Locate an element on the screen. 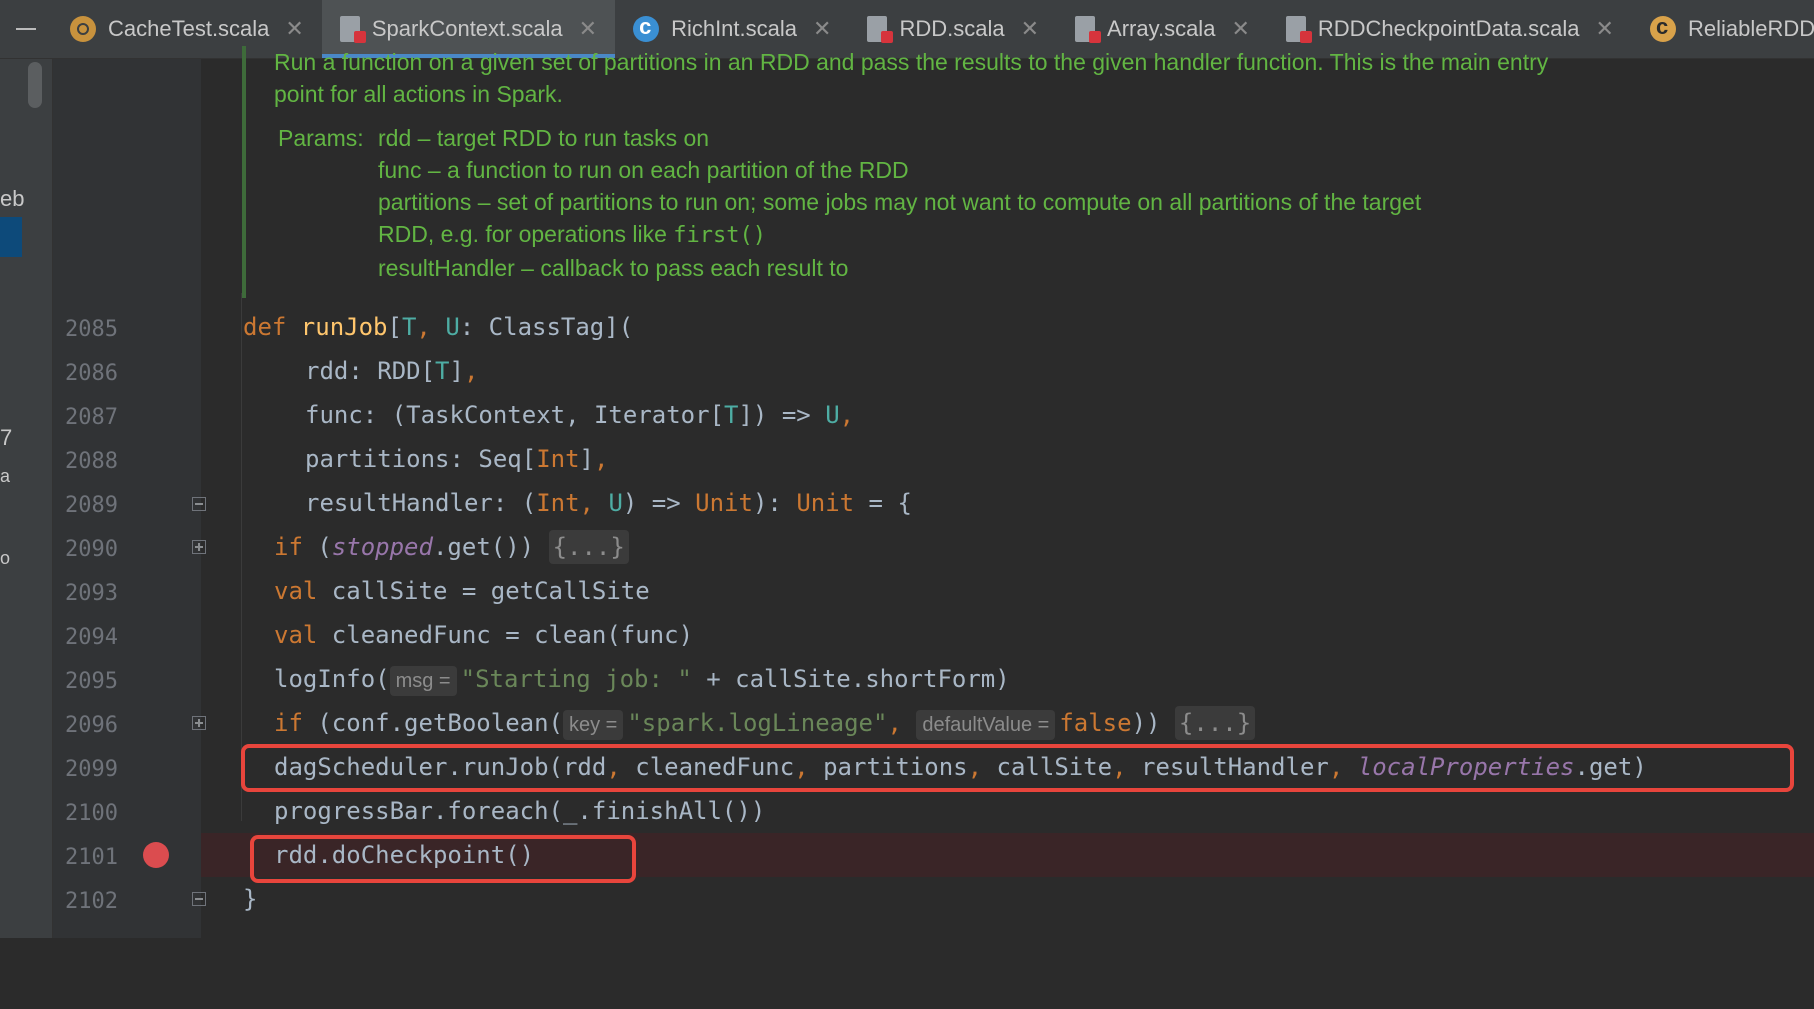 This screenshot has height=1009, width=1814. code-line-2102: } is located at coordinates (1007, 899).